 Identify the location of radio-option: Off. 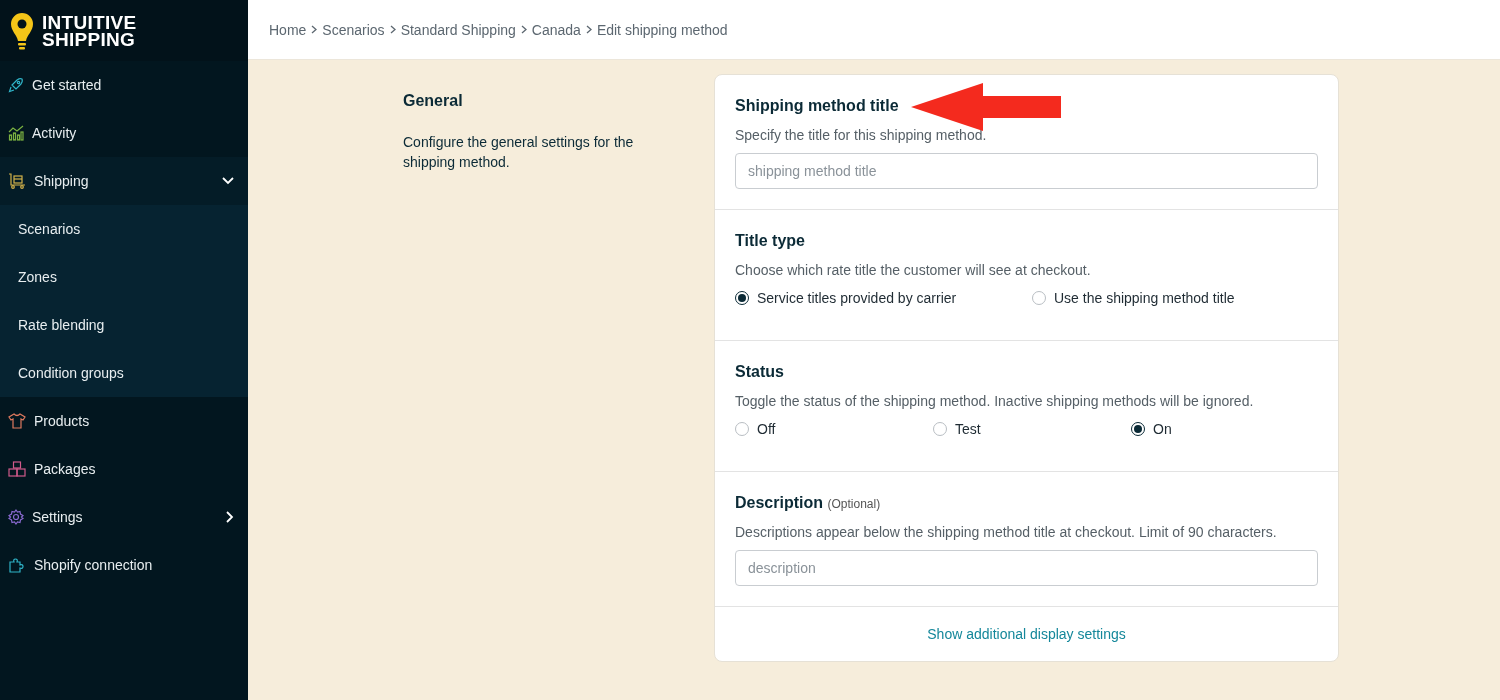
(834, 429).